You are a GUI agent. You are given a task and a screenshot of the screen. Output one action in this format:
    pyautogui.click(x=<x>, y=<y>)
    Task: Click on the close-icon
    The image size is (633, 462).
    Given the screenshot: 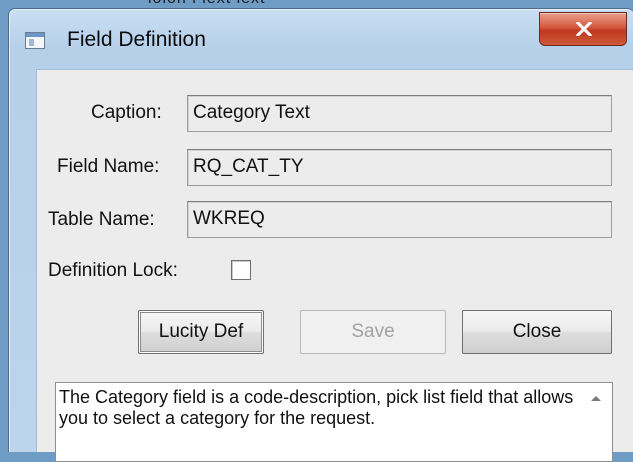 What is the action you would take?
    pyautogui.click(x=584, y=29)
    